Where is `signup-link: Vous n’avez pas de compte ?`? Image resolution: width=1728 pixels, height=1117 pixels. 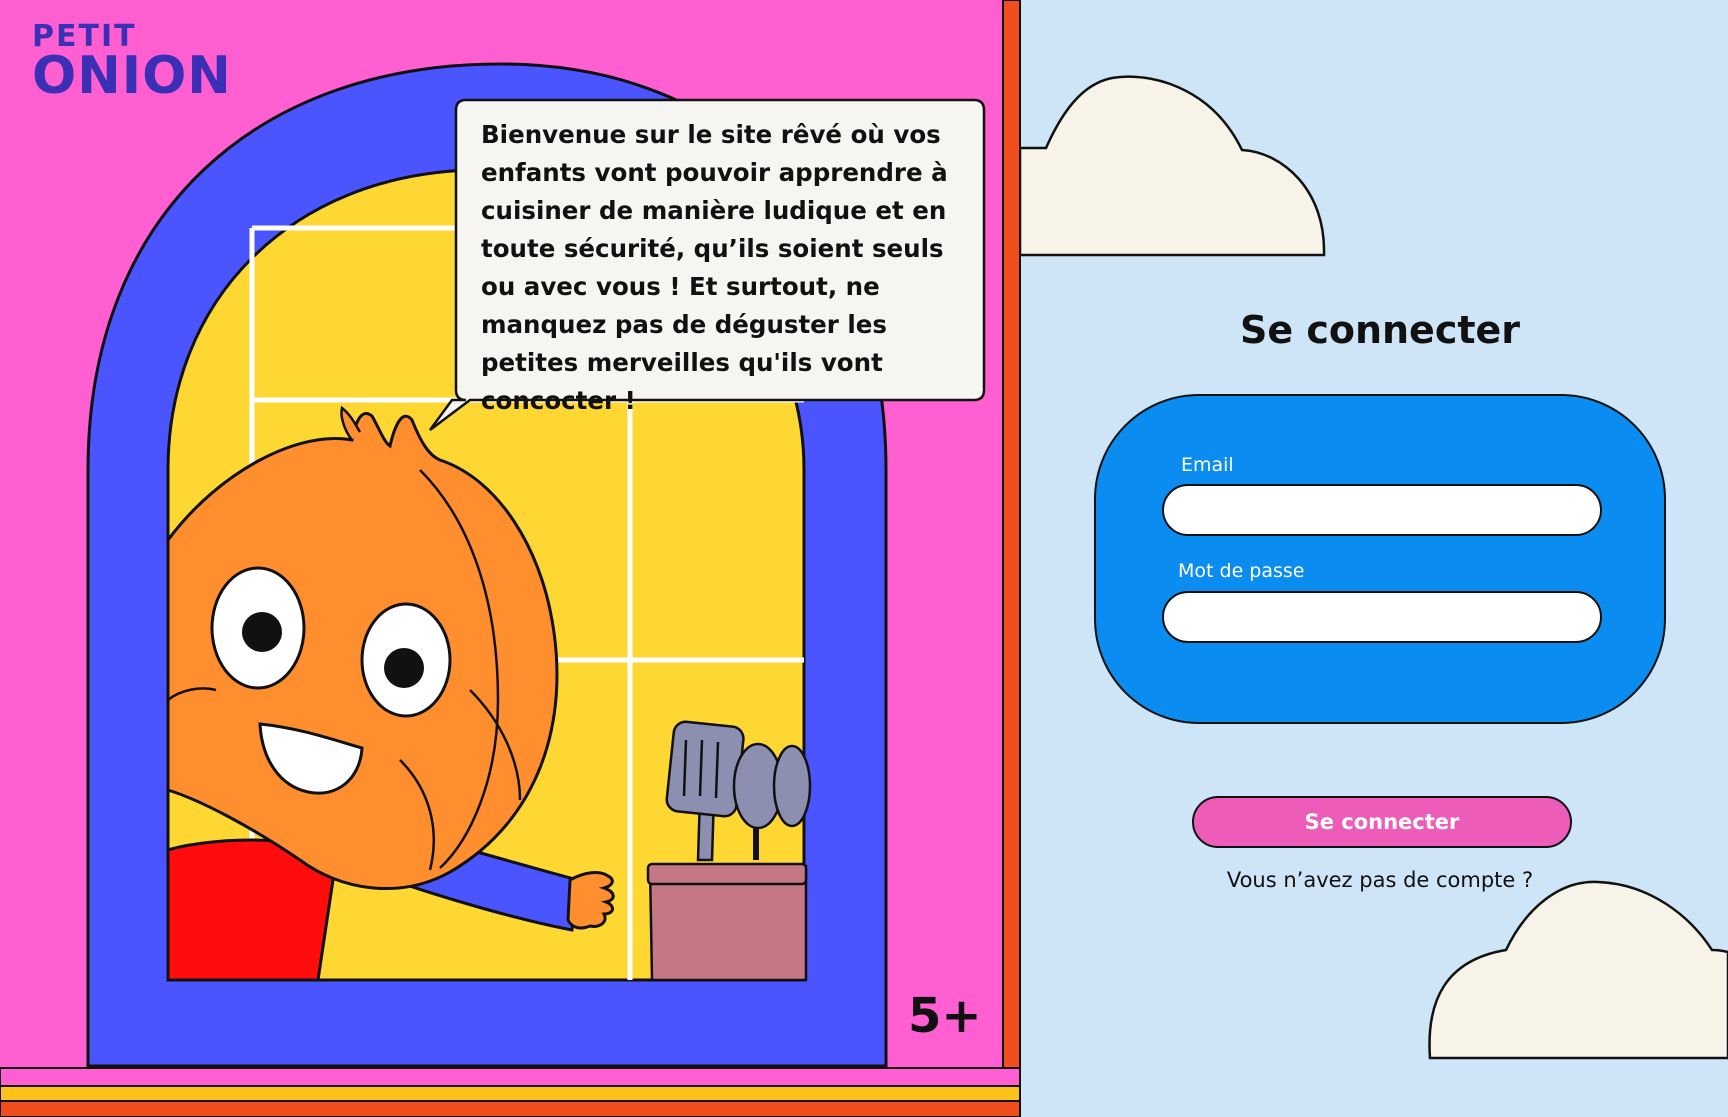 signup-link: Vous n’avez pas de compte ? is located at coordinates (1380, 880).